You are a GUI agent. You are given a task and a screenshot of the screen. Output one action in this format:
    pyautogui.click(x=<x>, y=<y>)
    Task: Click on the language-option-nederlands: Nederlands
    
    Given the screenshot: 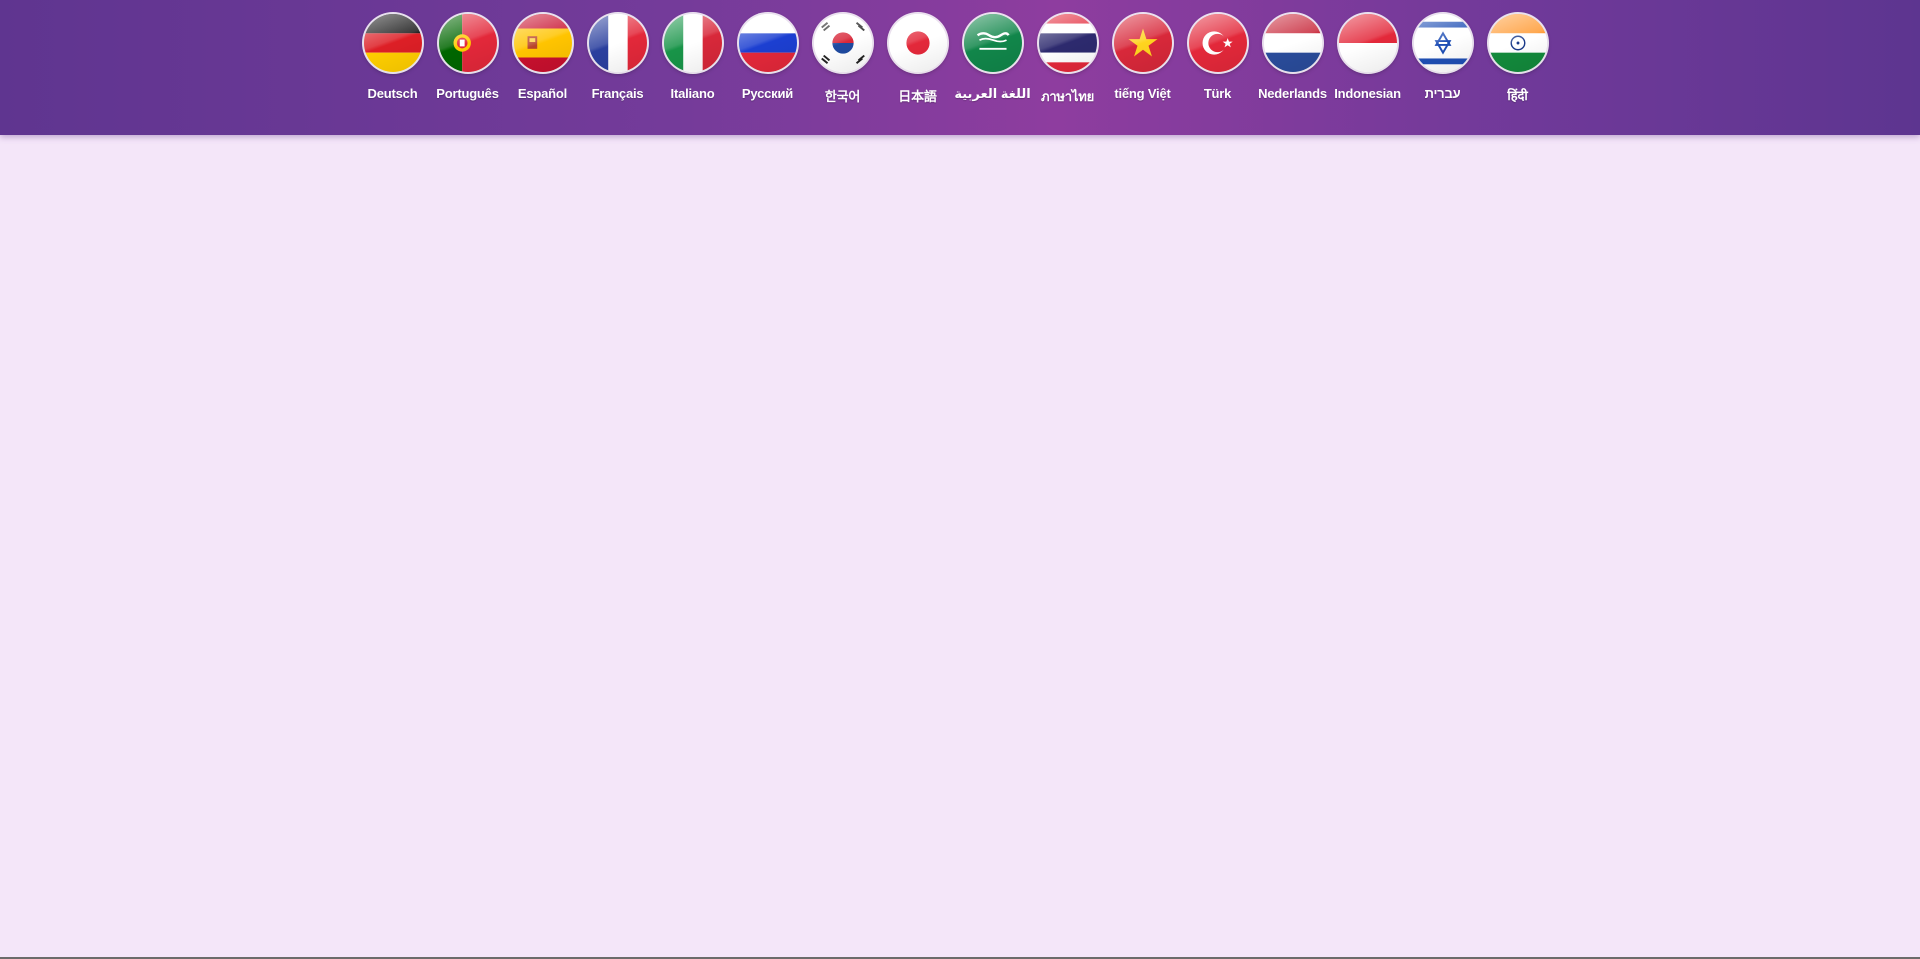 What is the action you would take?
    pyautogui.click(x=1292, y=60)
    